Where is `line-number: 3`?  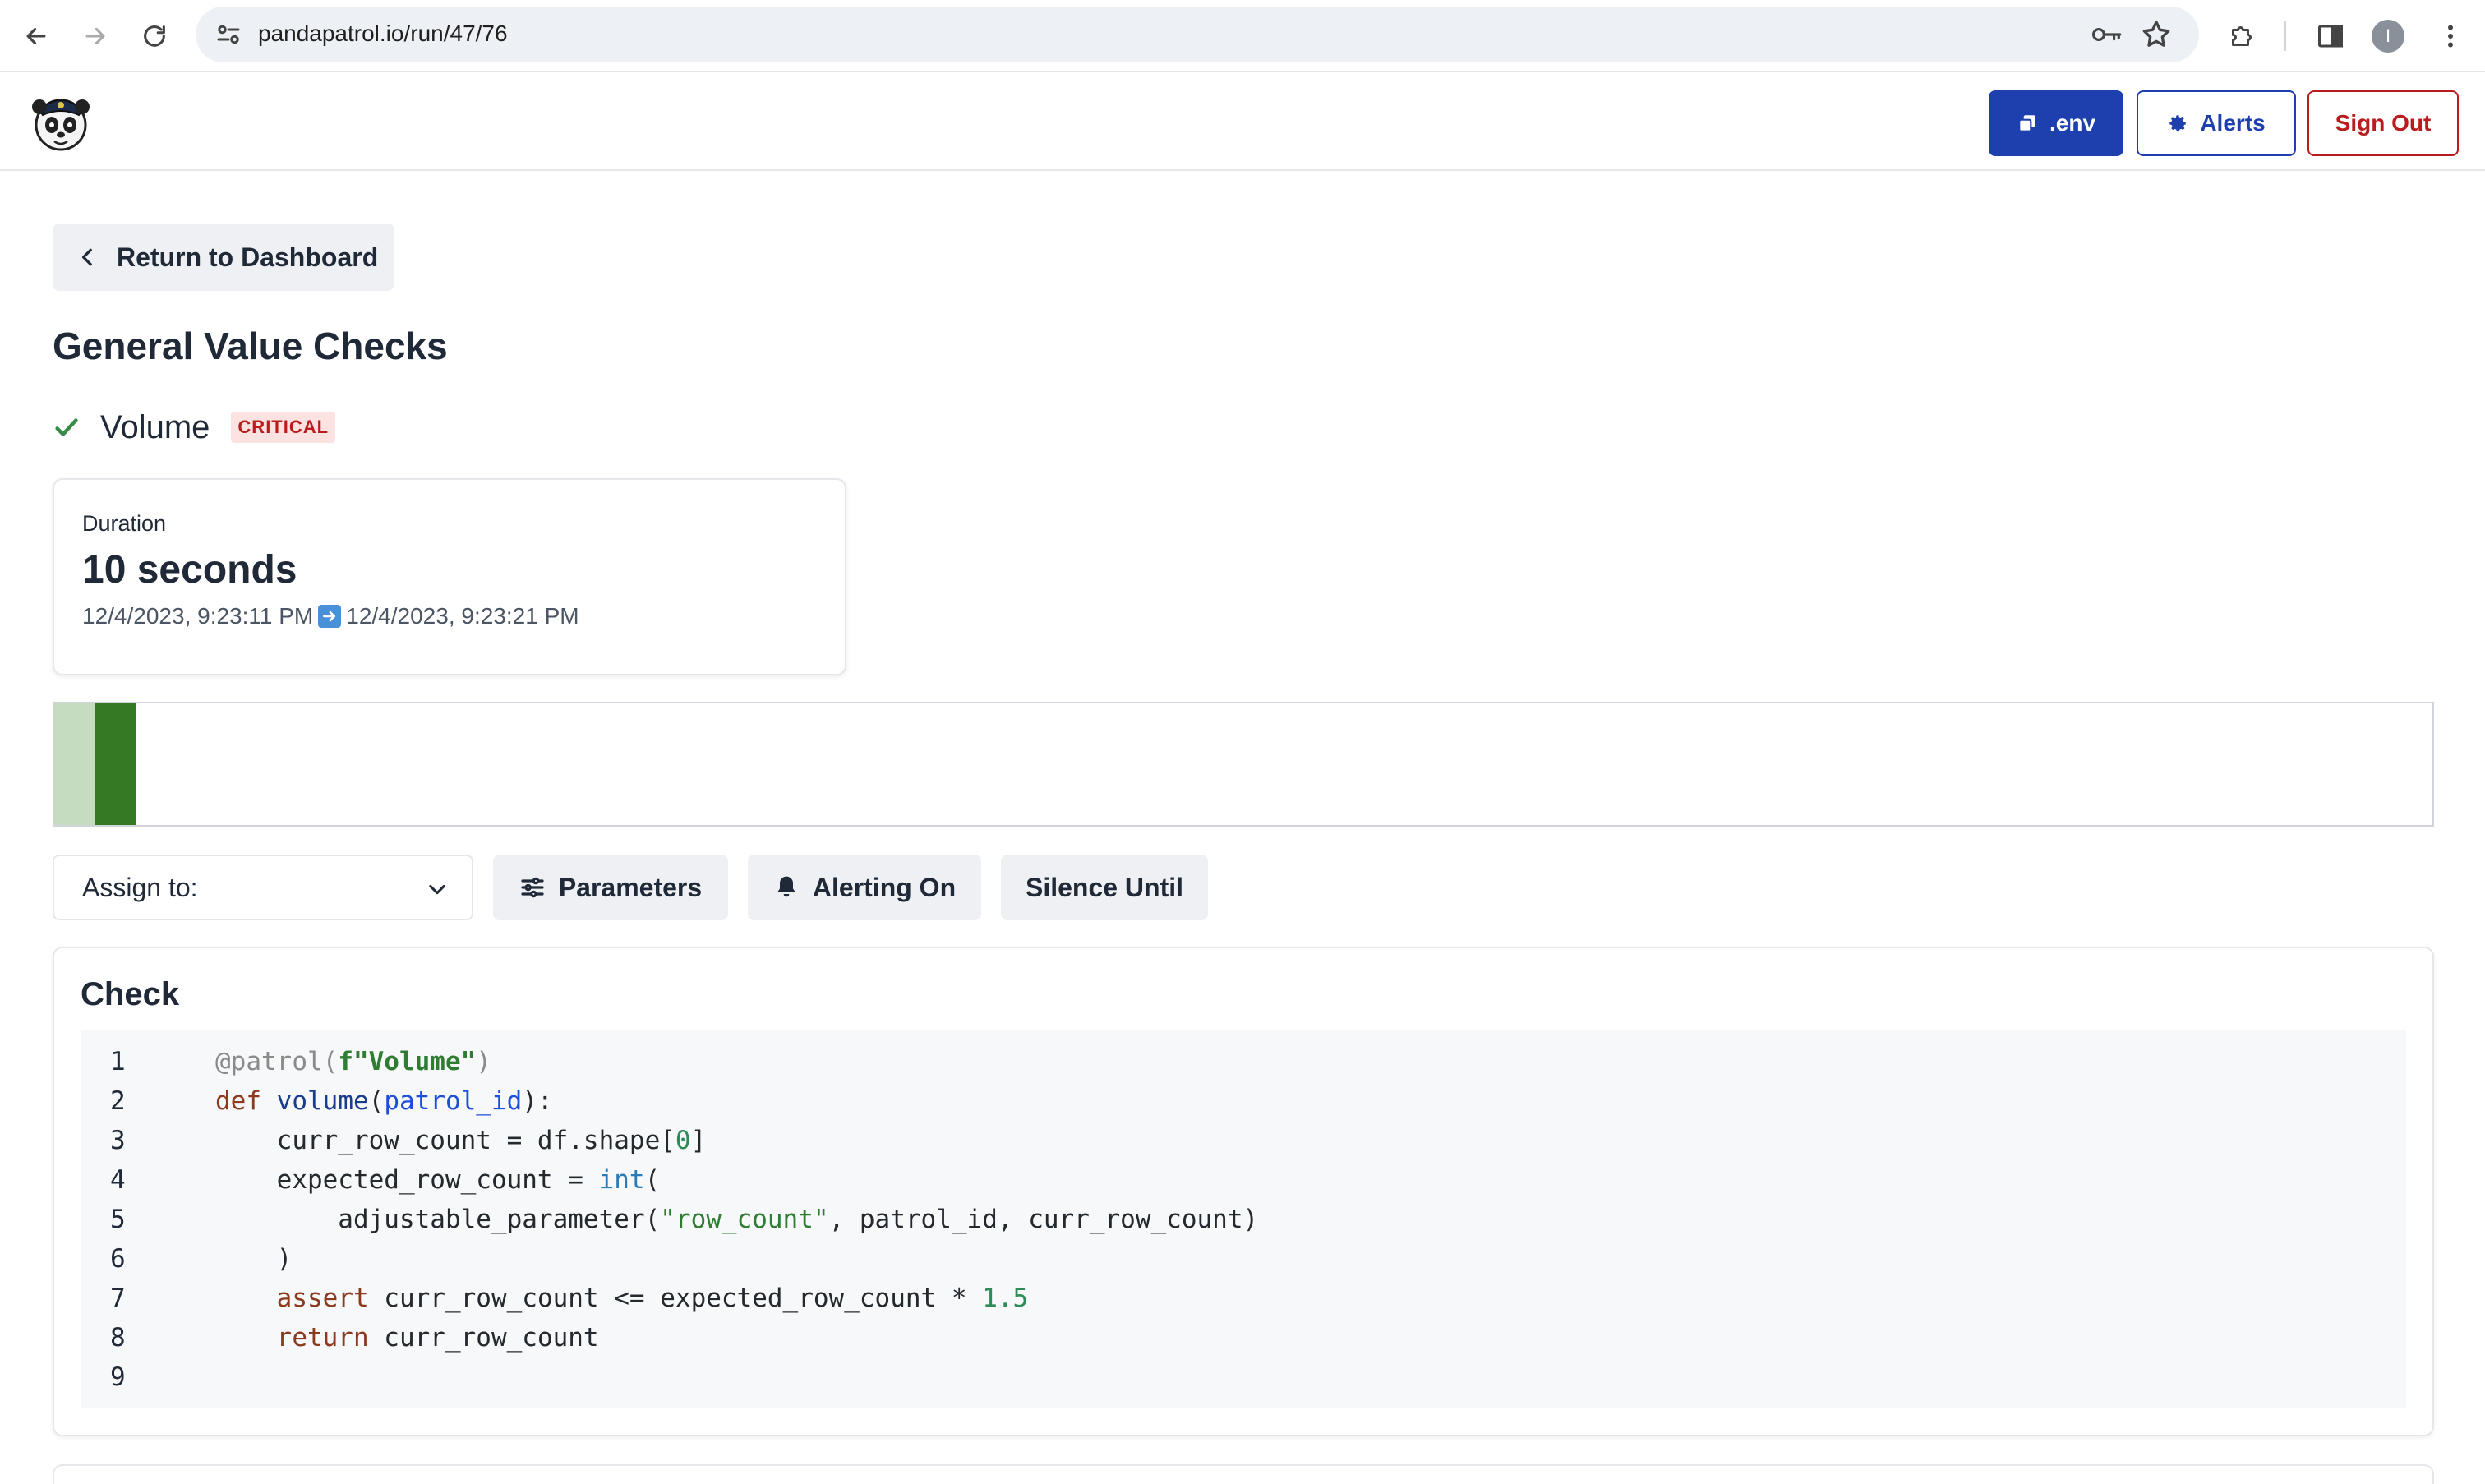 line-number: 3 is located at coordinates (118, 1140).